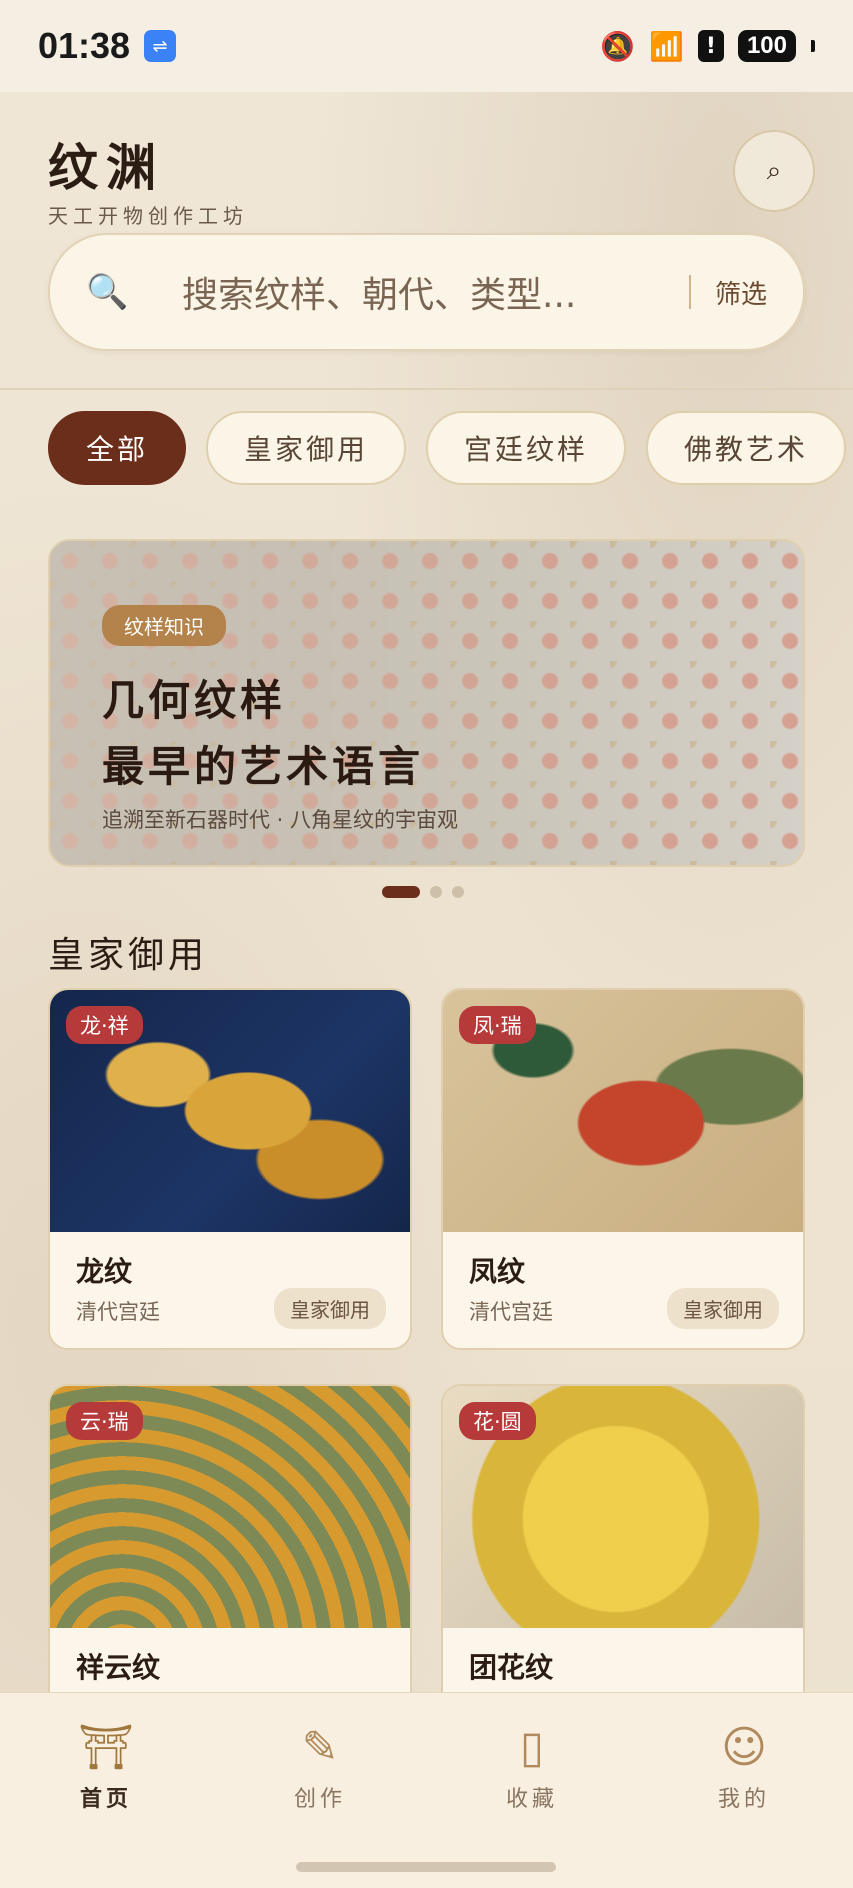 This screenshot has width=853, height=1888. What do you see at coordinates (426, 1867) in the screenshot?
I see `home-indicator` at bounding box center [426, 1867].